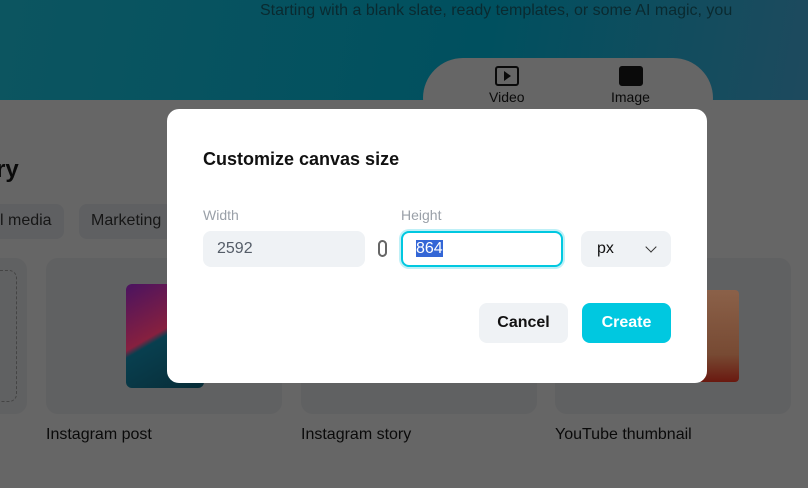 The image size is (808, 488). Describe the element at coordinates (623, 434) in the screenshot. I see `card-label: YouTube thumbnail` at that location.